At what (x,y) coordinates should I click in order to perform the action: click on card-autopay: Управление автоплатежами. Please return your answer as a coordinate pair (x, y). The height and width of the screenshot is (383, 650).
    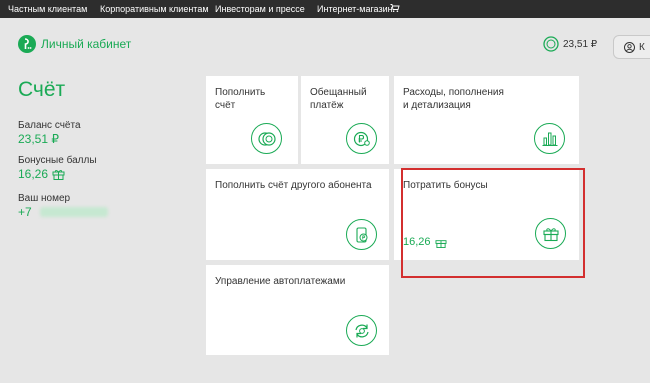
    Looking at the image, I should click on (297, 310).